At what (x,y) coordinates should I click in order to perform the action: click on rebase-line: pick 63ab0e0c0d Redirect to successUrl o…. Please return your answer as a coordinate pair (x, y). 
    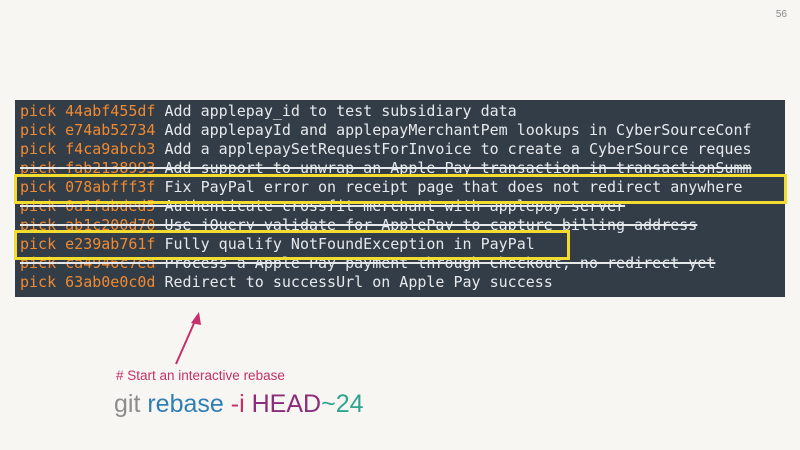
    Looking at the image, I should click on (386, 282).